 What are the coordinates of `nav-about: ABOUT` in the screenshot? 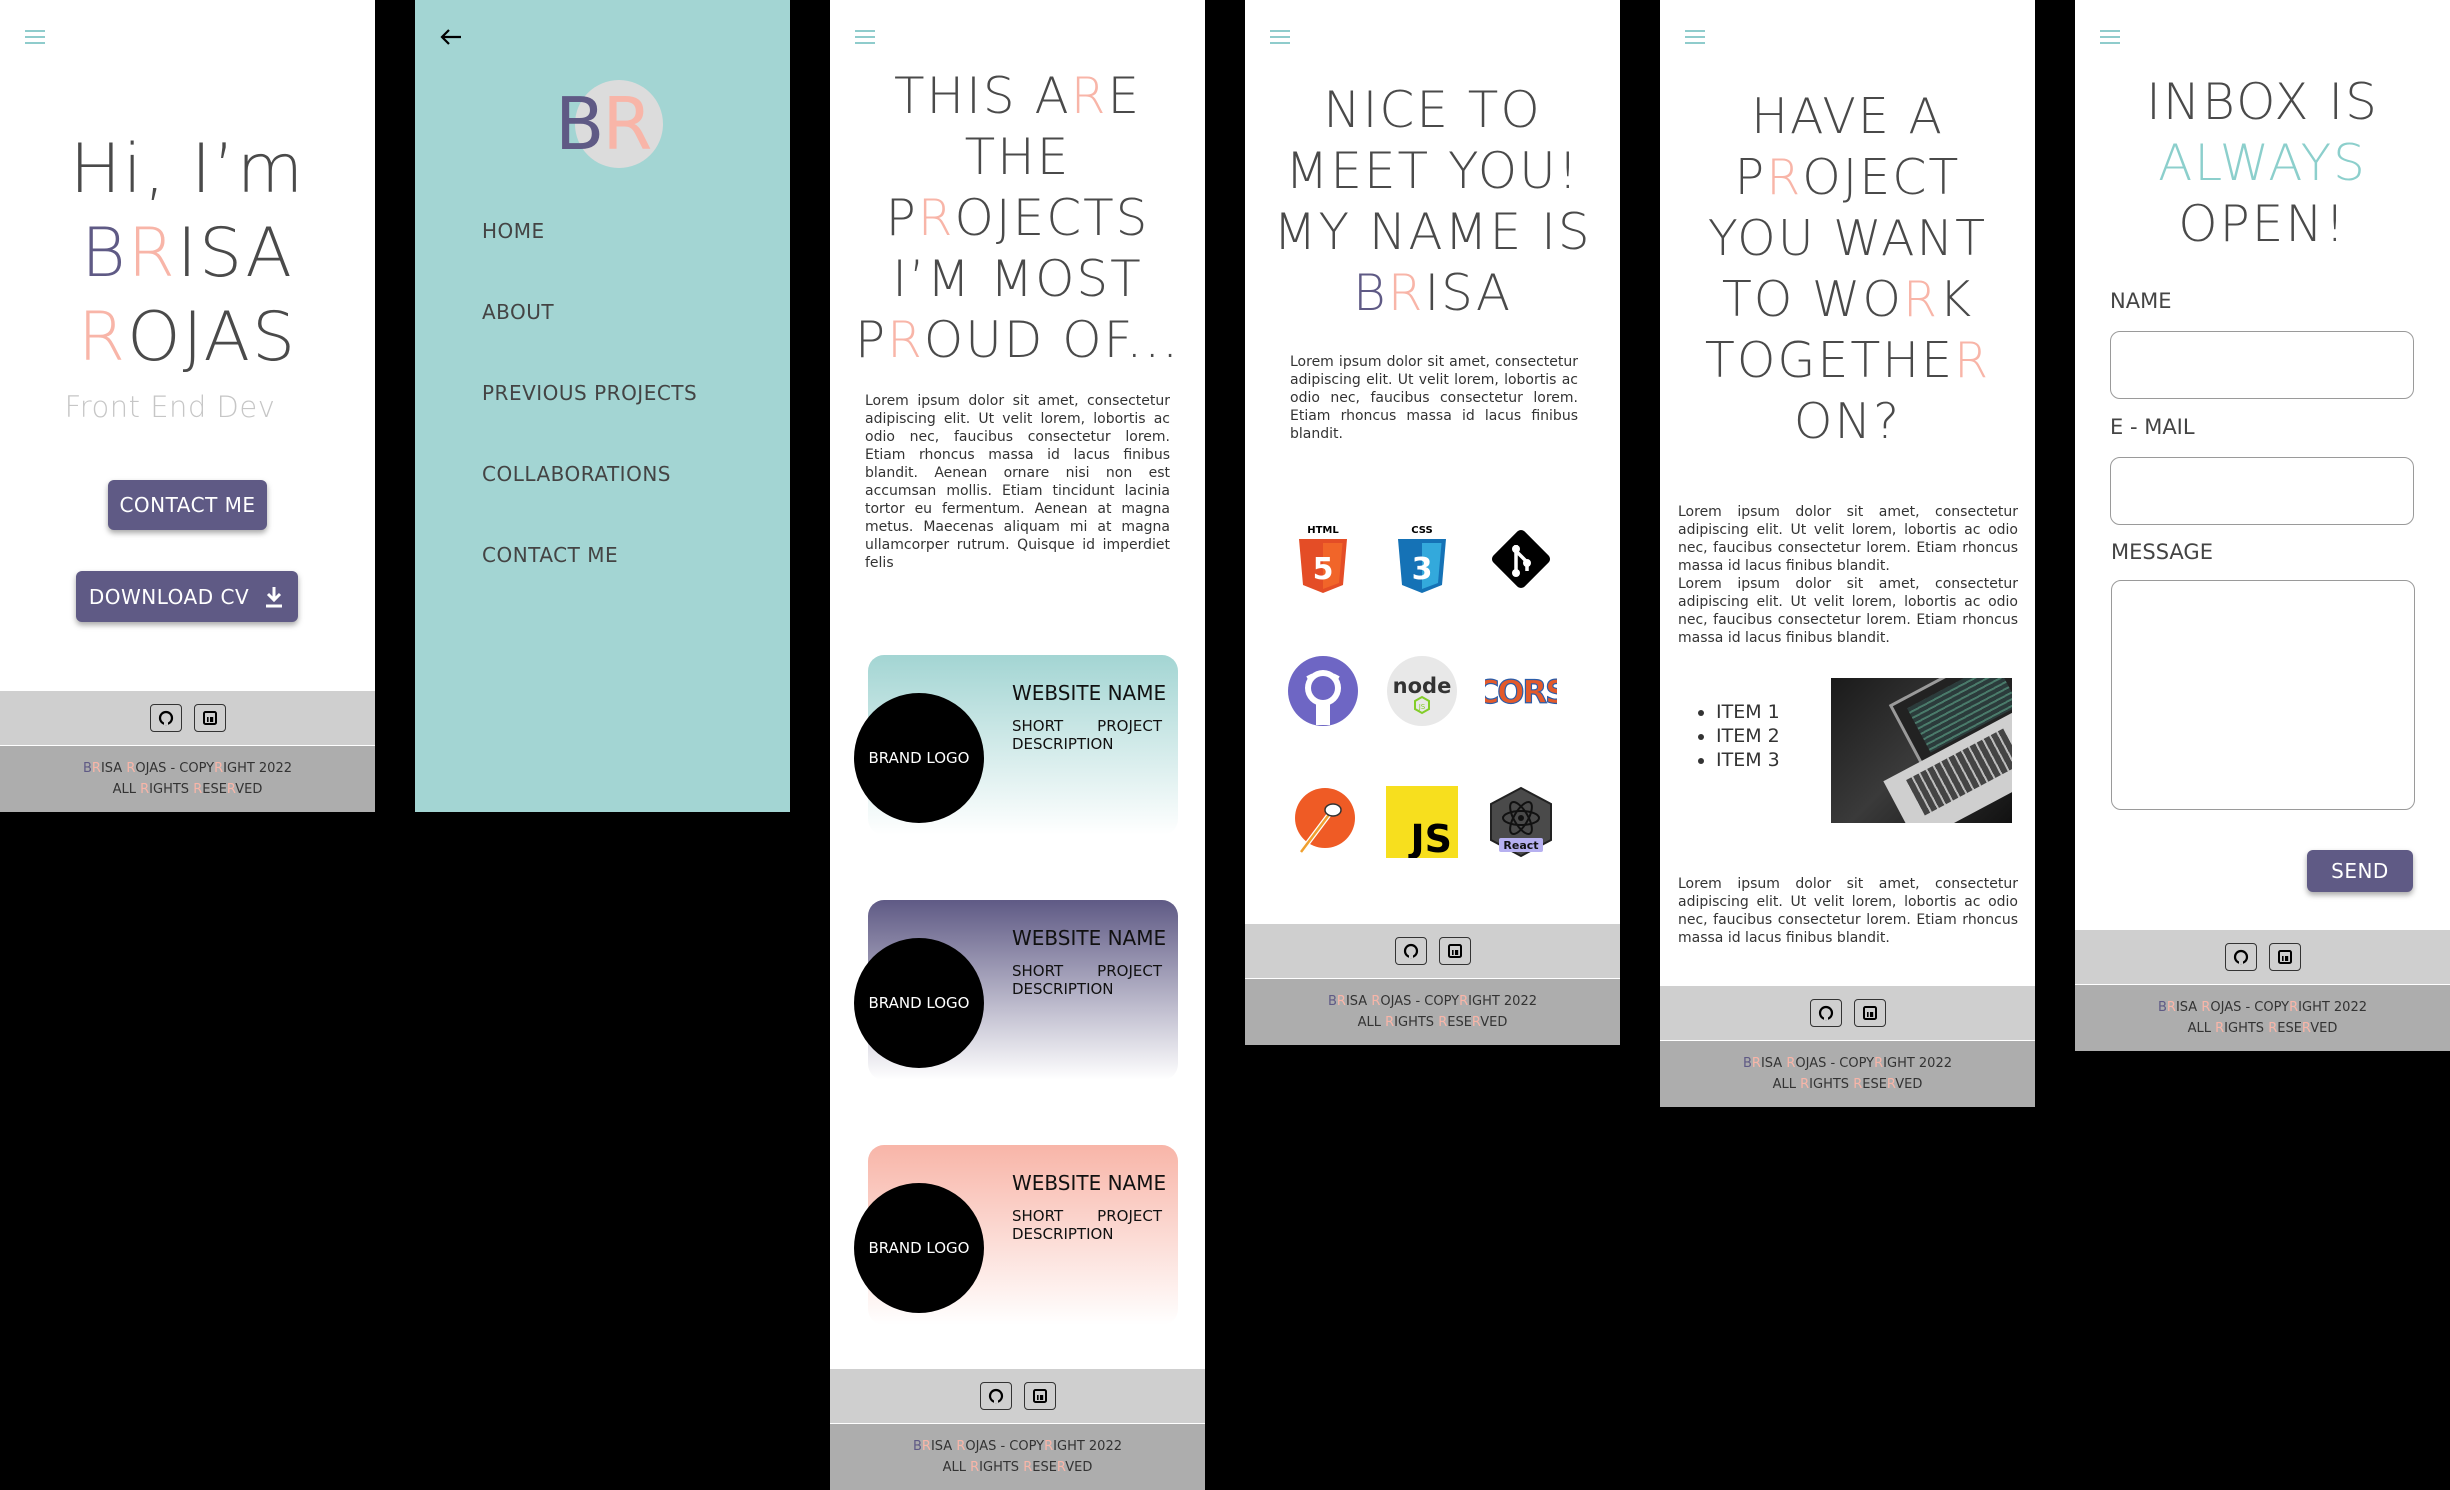 It's located at (518, 312).